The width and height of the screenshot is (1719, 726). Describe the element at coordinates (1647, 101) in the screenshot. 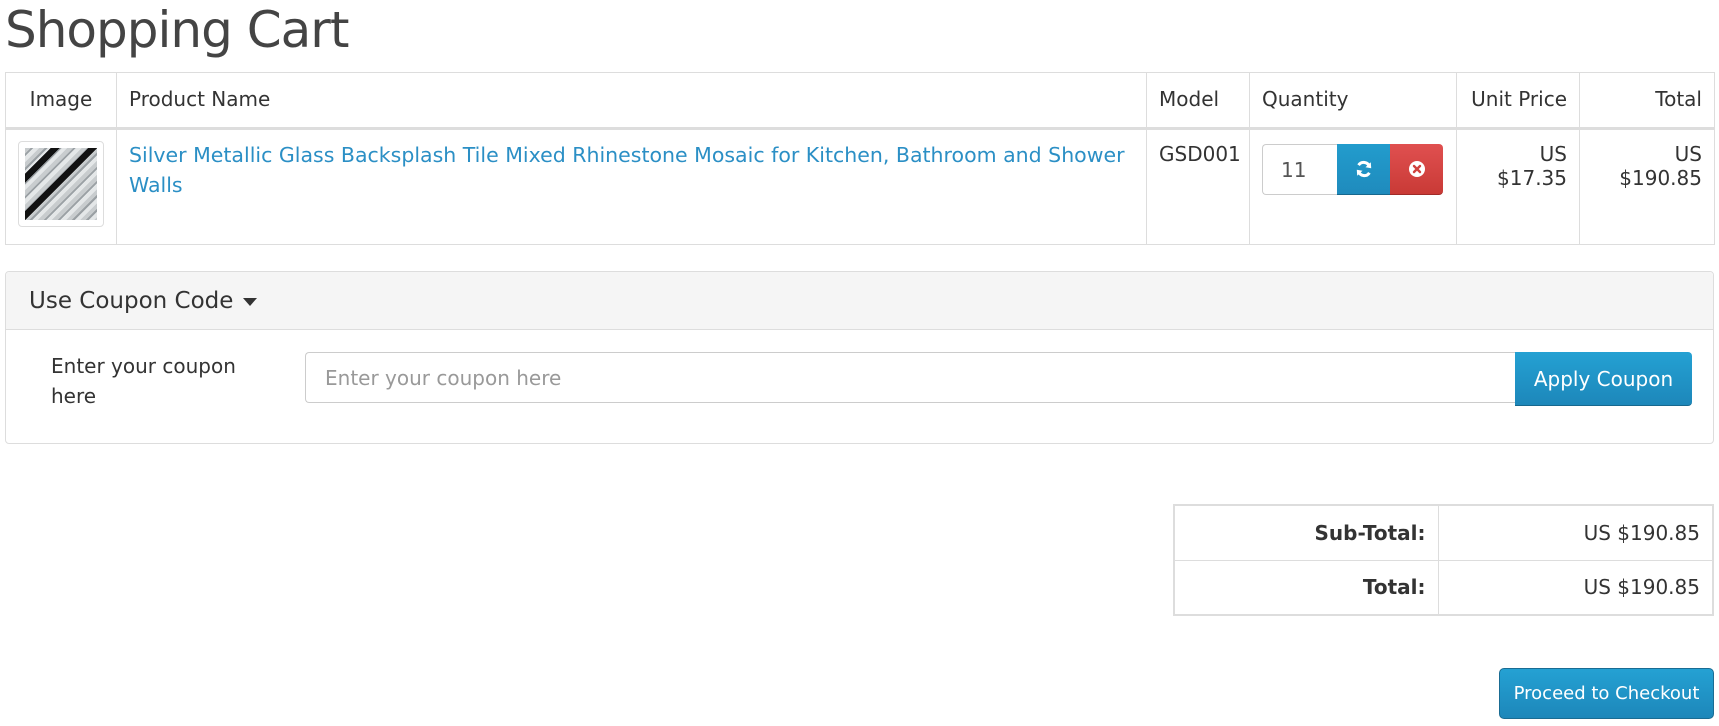

I see `header-total: Total` at that location.